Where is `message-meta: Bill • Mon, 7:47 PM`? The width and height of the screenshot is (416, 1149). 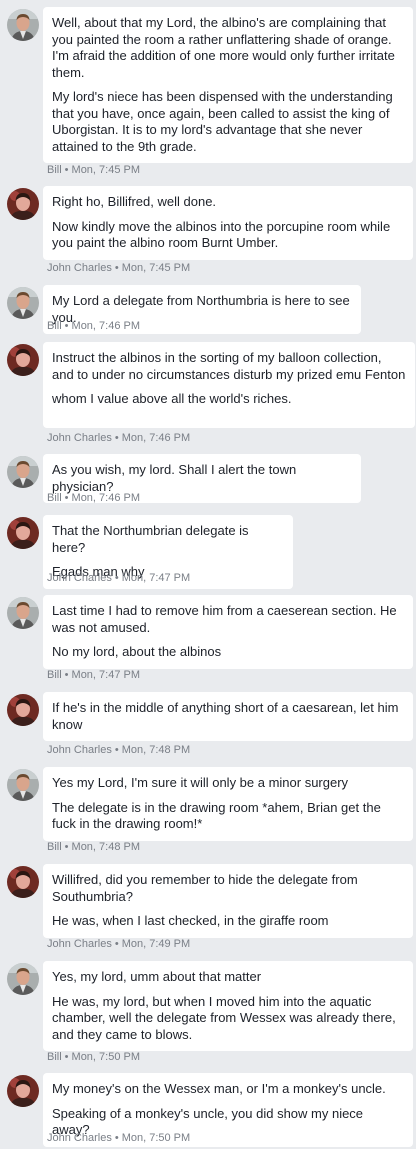
message-meta: Bill • Mon, 7:47 PM is located at coordinates (93, 675).